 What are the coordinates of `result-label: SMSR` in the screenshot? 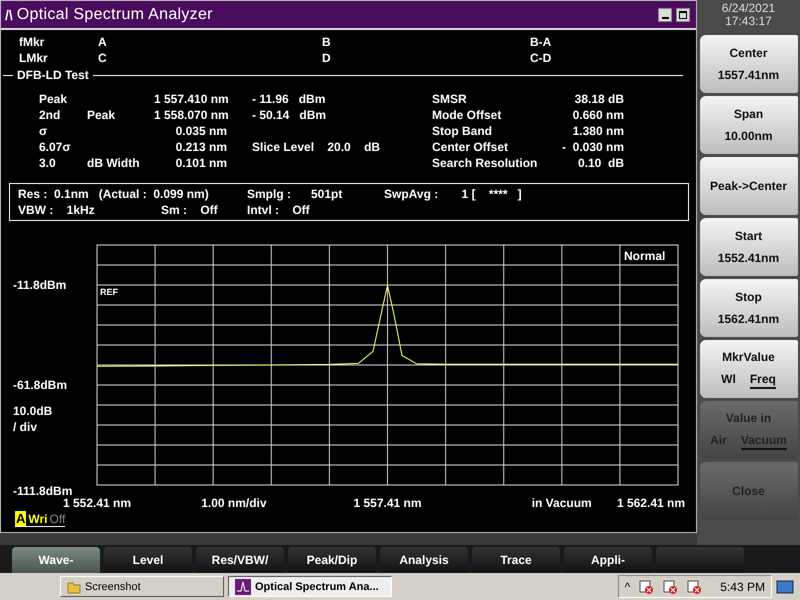 It's located at (450, 99).